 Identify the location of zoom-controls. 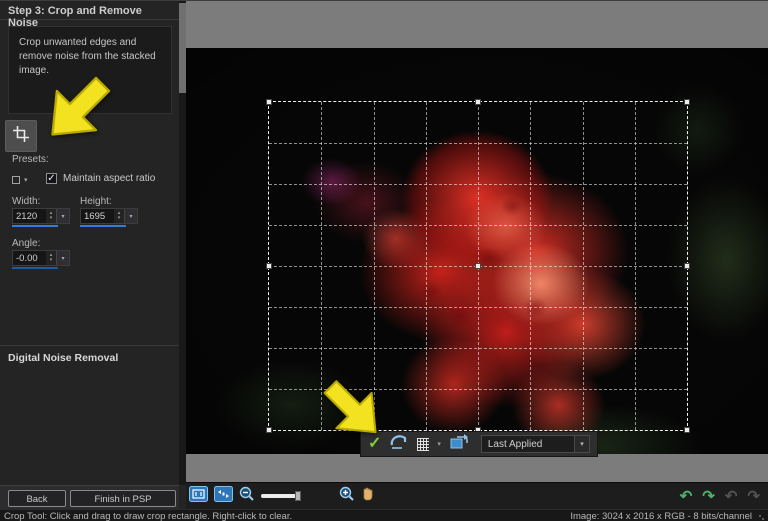
(280, 496).